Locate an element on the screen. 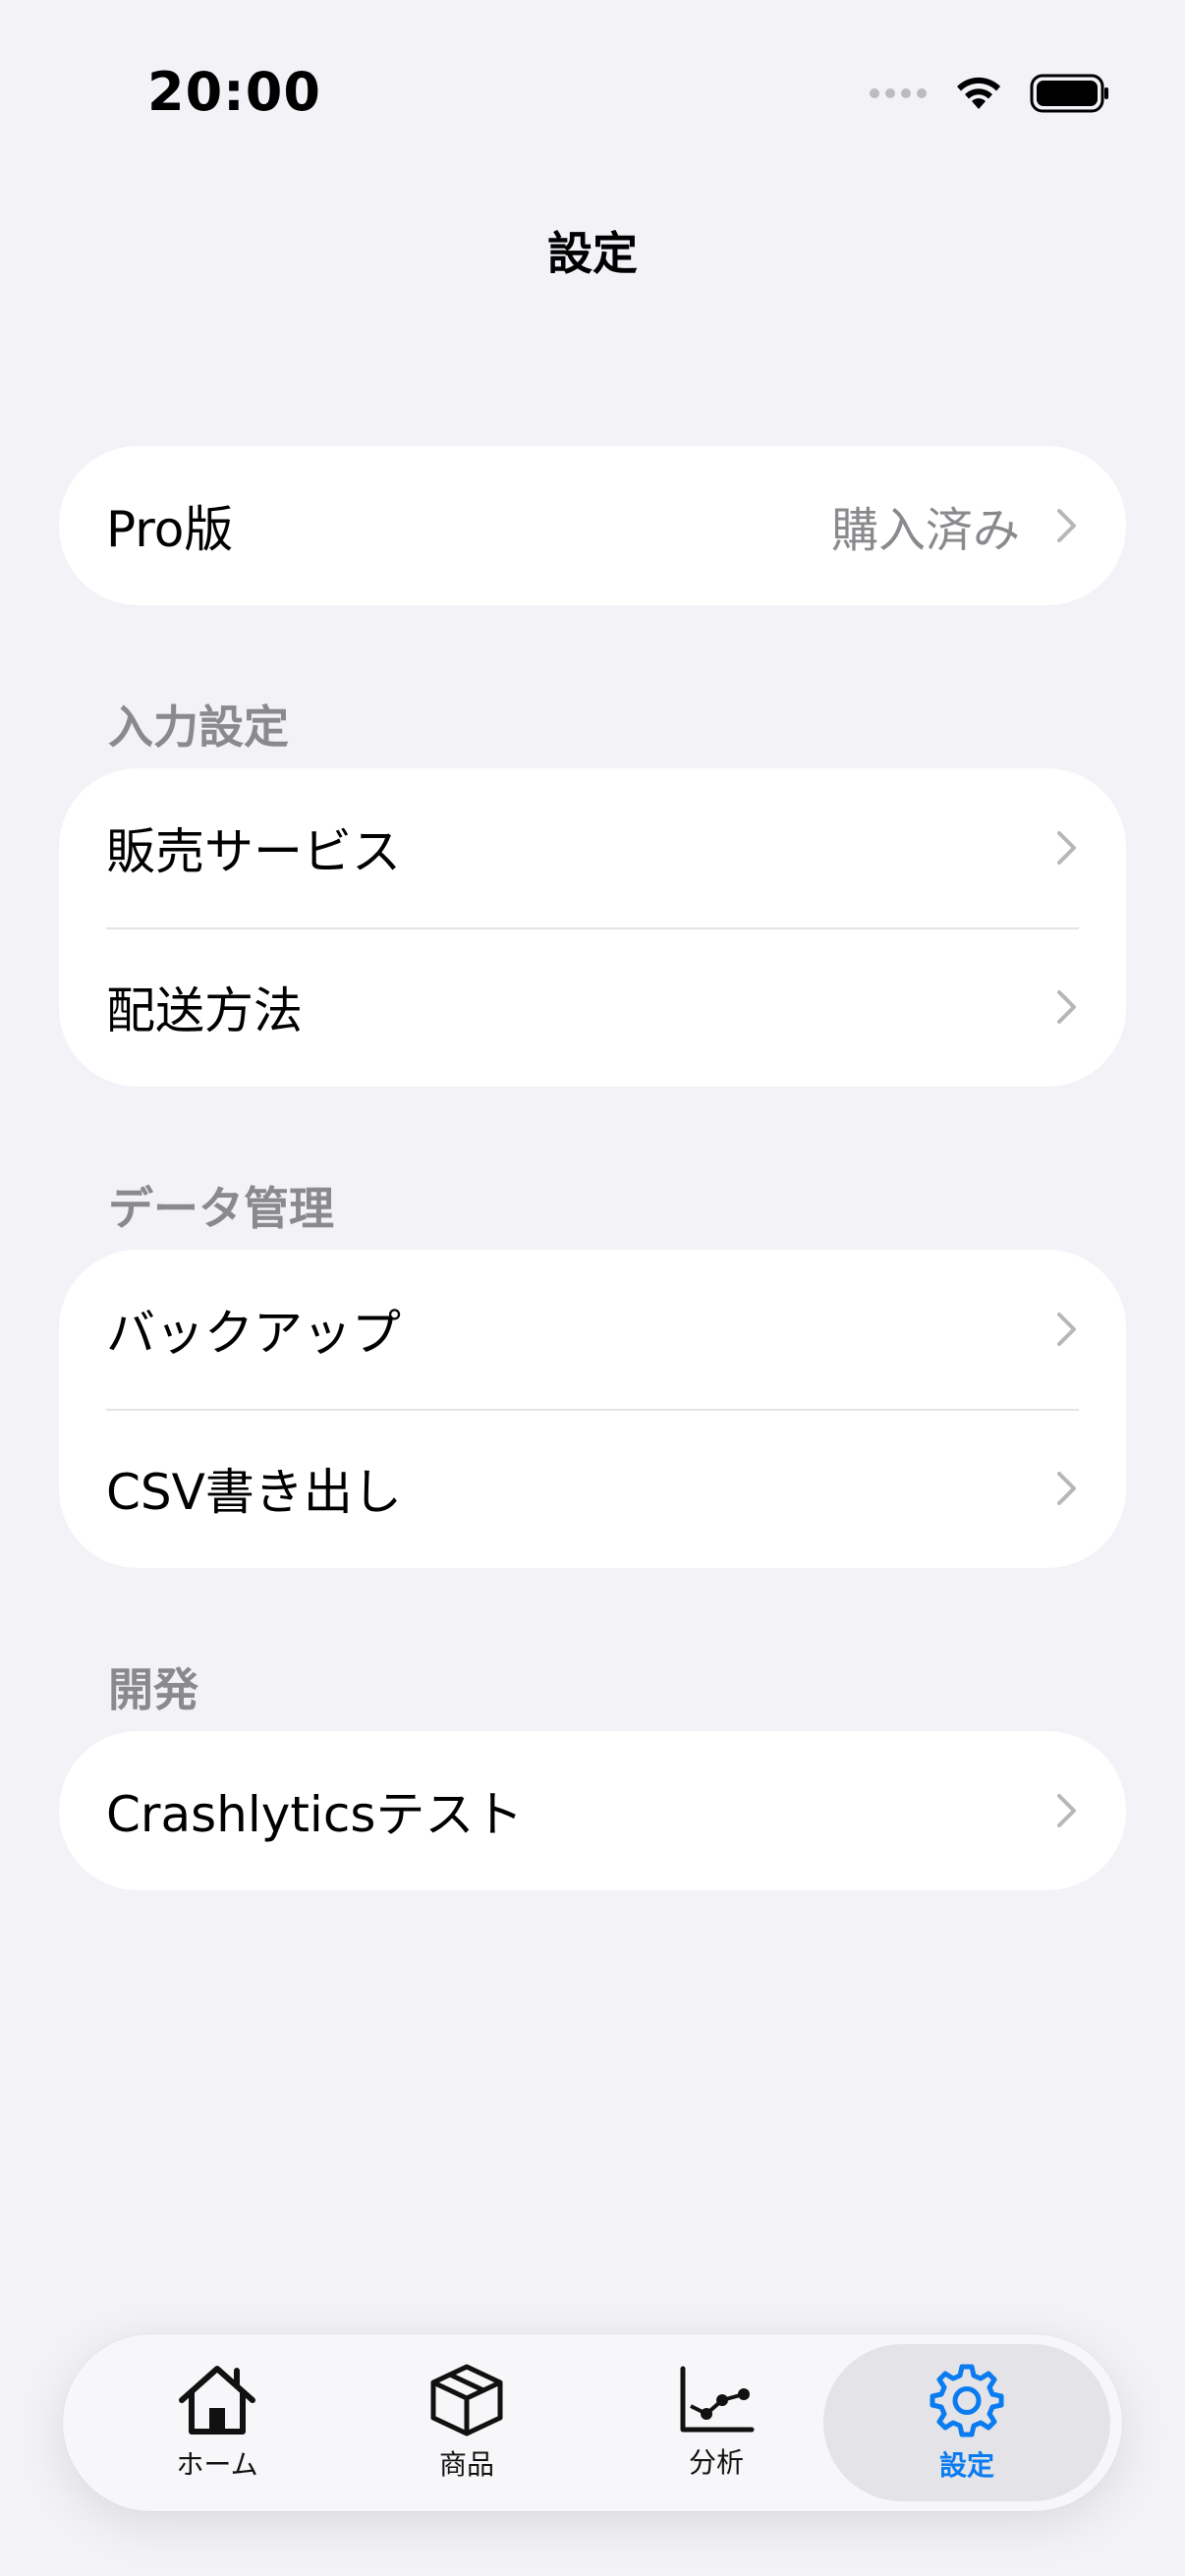 This screenshot has height=2576, width=1185. tab-analytics: 分析 is located at coordinates (717, 2422).